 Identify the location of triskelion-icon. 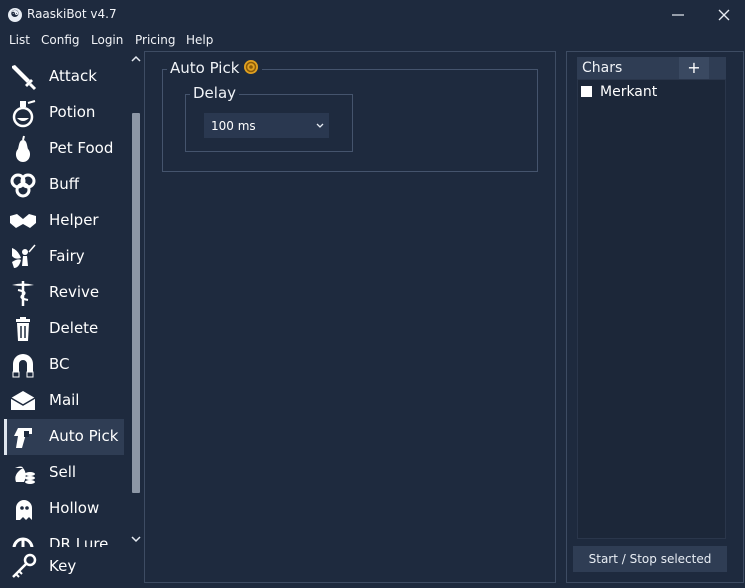
(23, 185).